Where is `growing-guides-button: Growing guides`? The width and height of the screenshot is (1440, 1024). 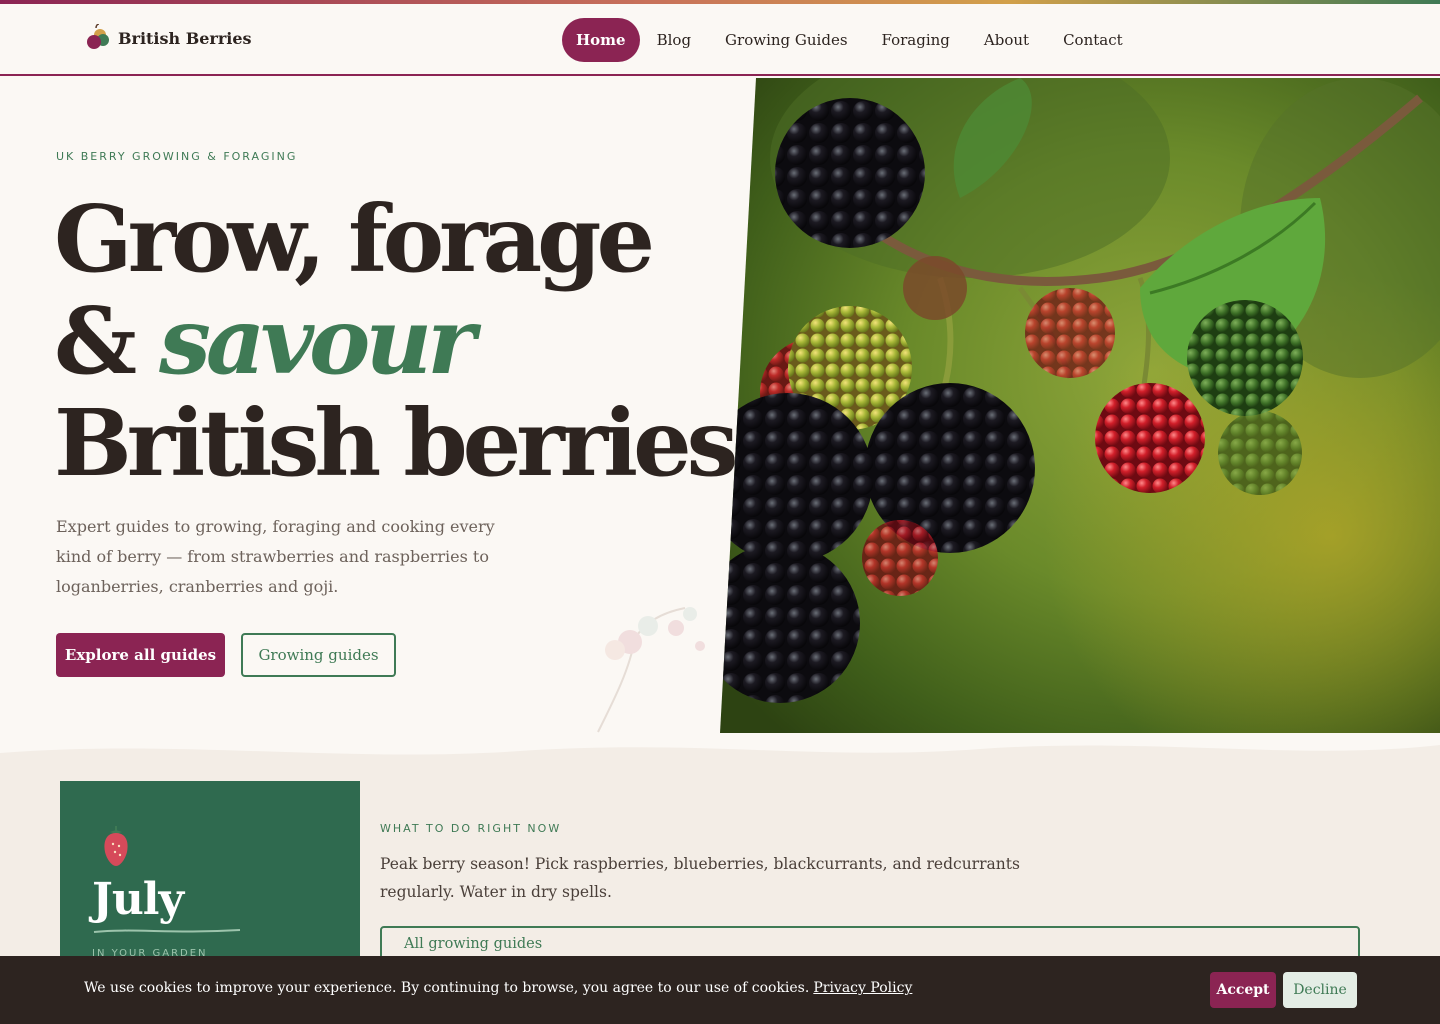
growing-guides-button: Growing guides is located at coordinates (318, 655).